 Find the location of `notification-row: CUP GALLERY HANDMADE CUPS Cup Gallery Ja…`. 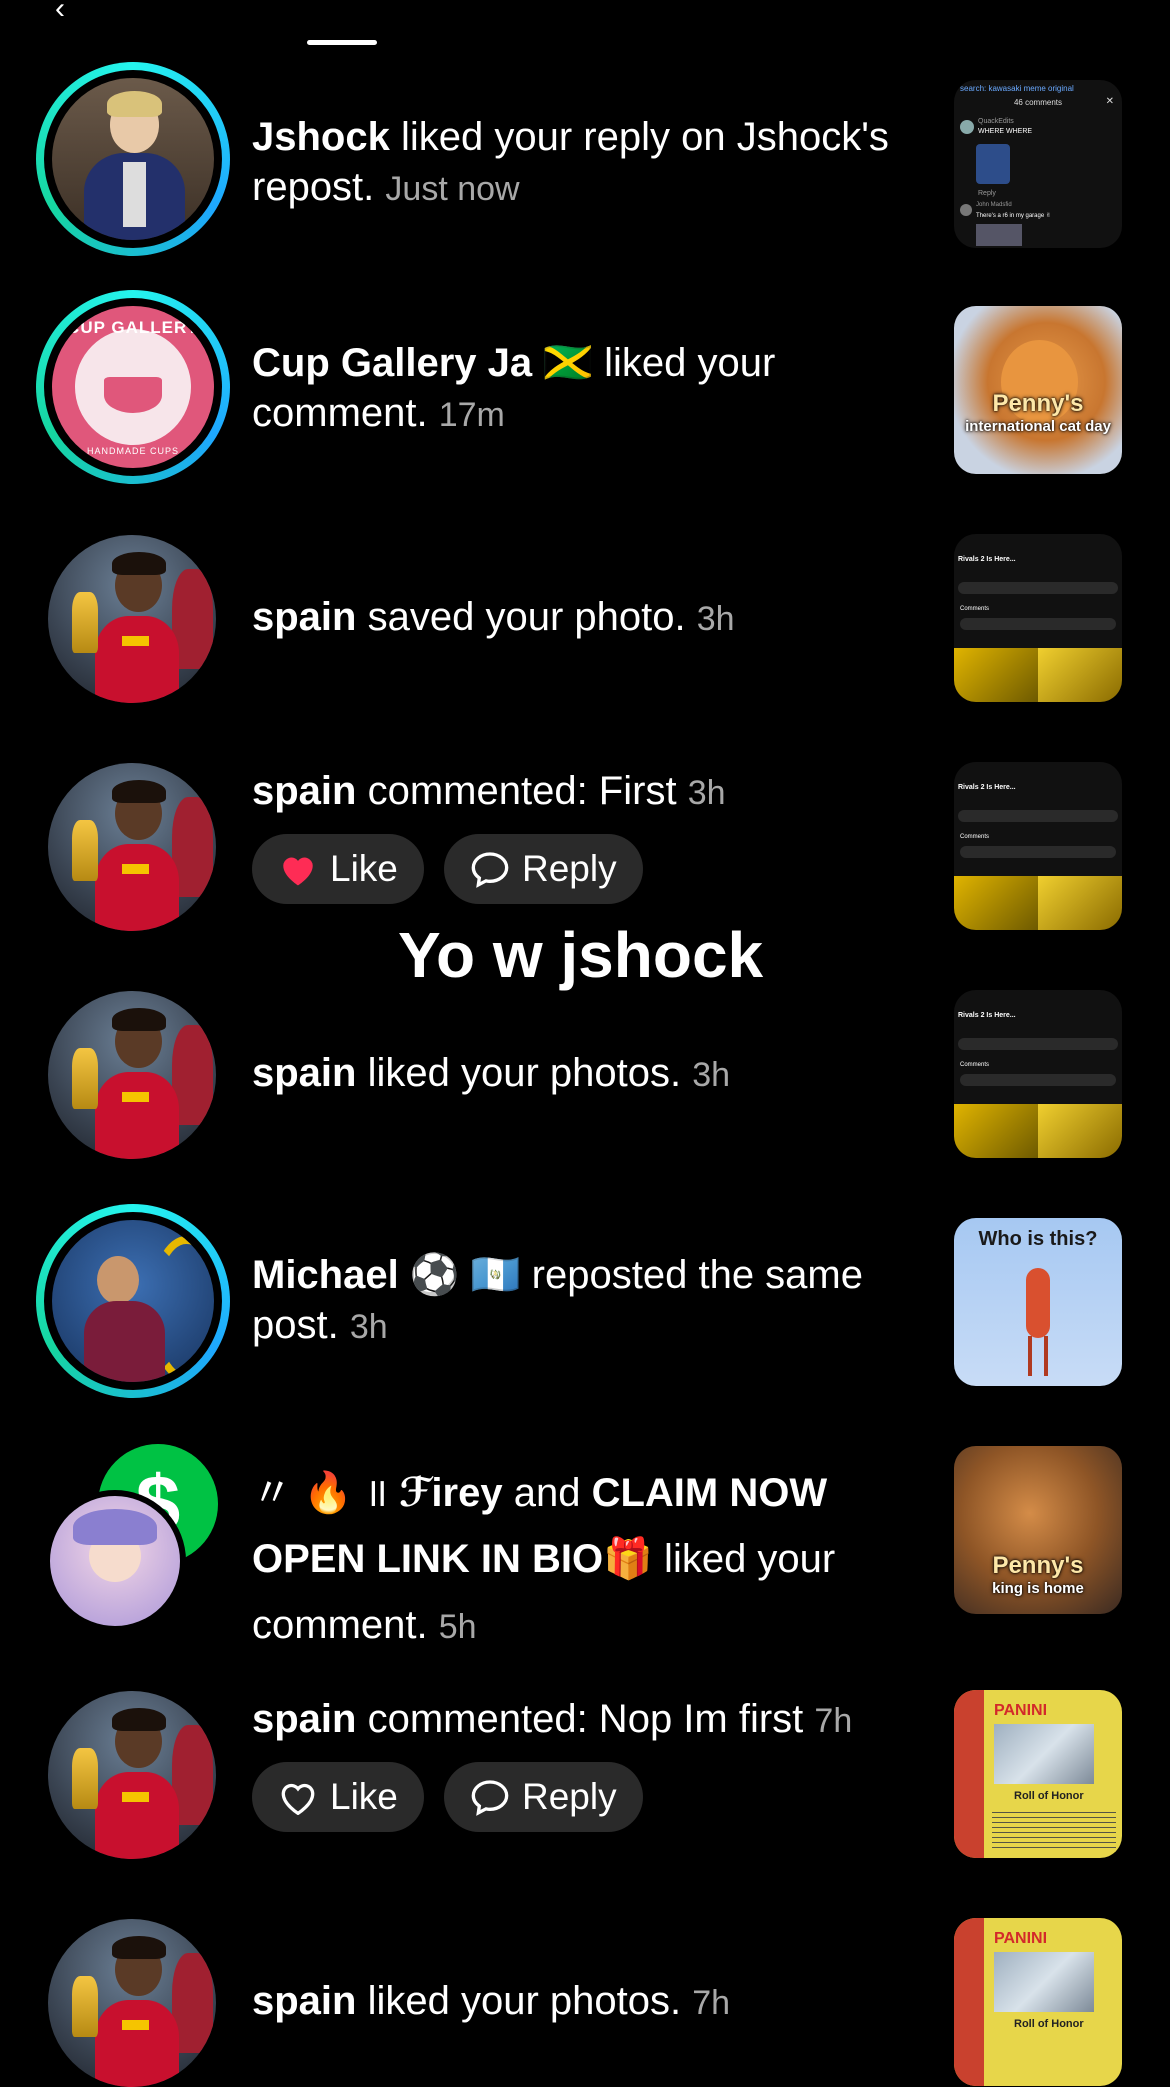

notification-row: CUP GALLERY HANDMADE CUPS Cup Gallery Ja… is located at coordinates (585, 390).